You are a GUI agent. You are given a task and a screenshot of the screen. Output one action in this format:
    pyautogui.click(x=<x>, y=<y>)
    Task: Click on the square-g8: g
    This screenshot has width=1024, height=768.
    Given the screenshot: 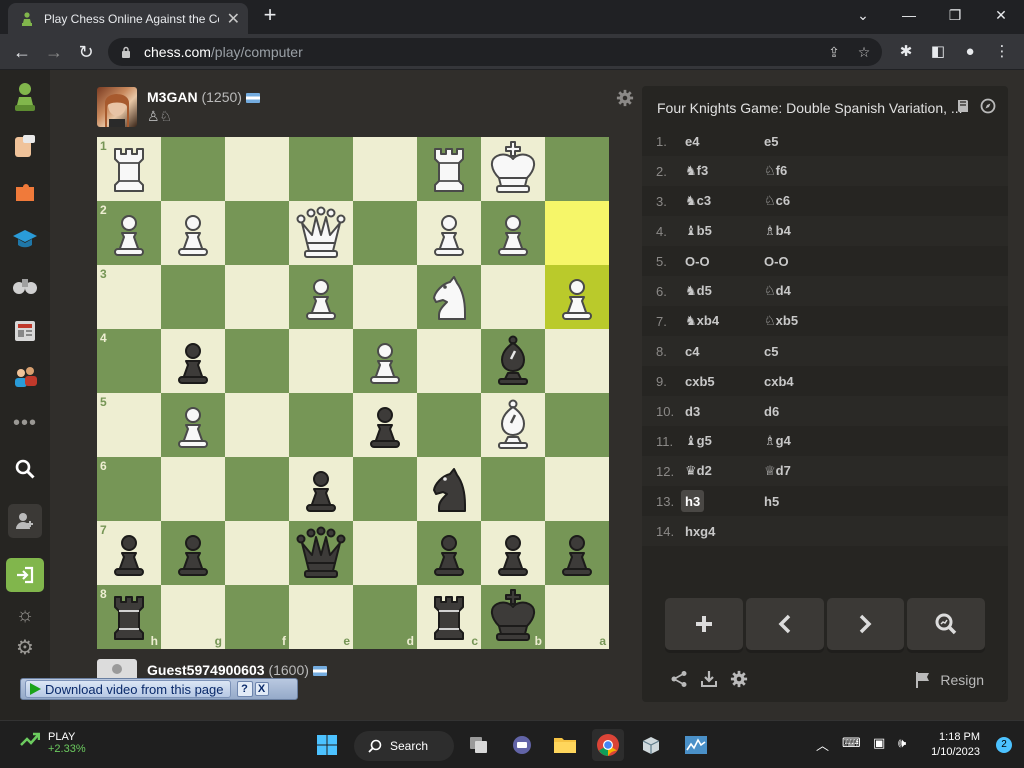 What is the action you would take?
    pyautogui.click(x=193, y=617)
    